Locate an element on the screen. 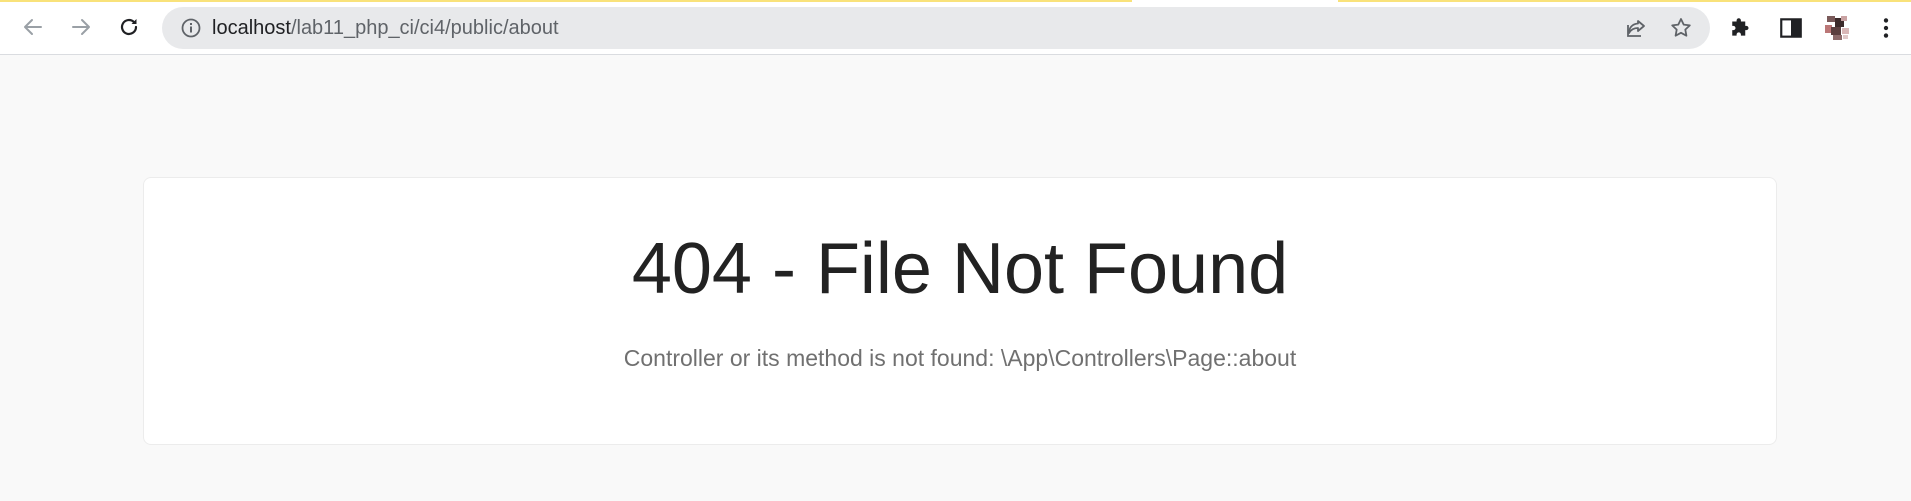 The height and width of the screenshot is (501, 1911). browser-toolbar: localhost/lab11_php_ci/ci4/public/about is located at coordinates (955, 27).